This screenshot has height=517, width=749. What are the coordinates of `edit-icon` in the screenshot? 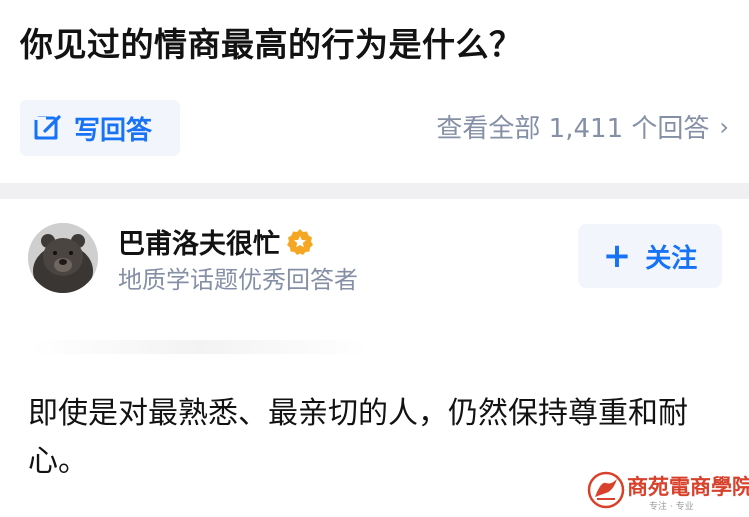 It's located at (47, 127).